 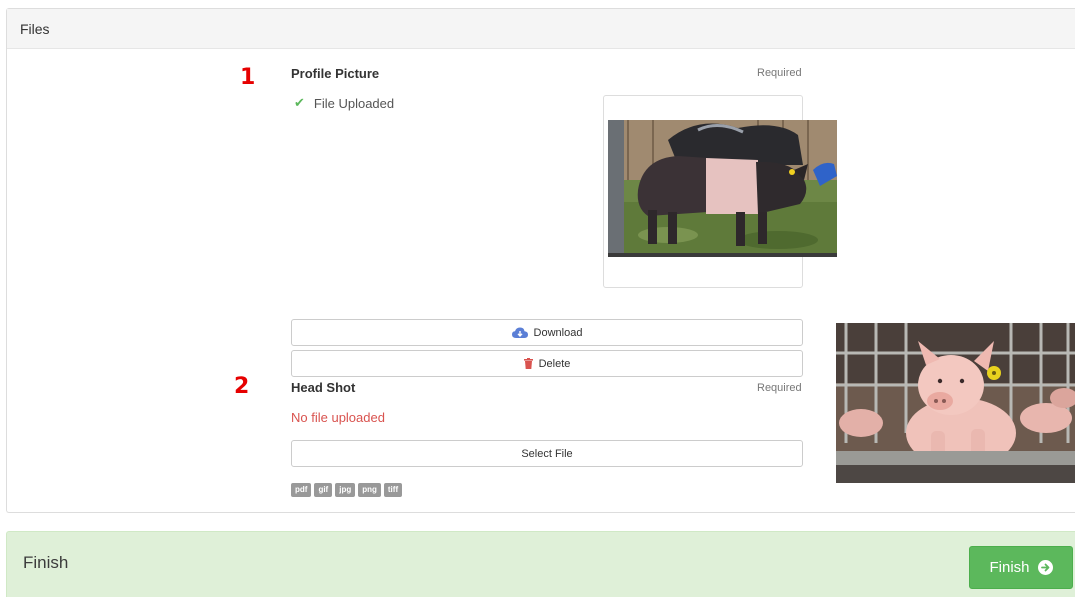 What do you see at coordinates (301, 490) in the screenshot?
I see `file-type-badge: pdf` at bounding box center [301, 490].